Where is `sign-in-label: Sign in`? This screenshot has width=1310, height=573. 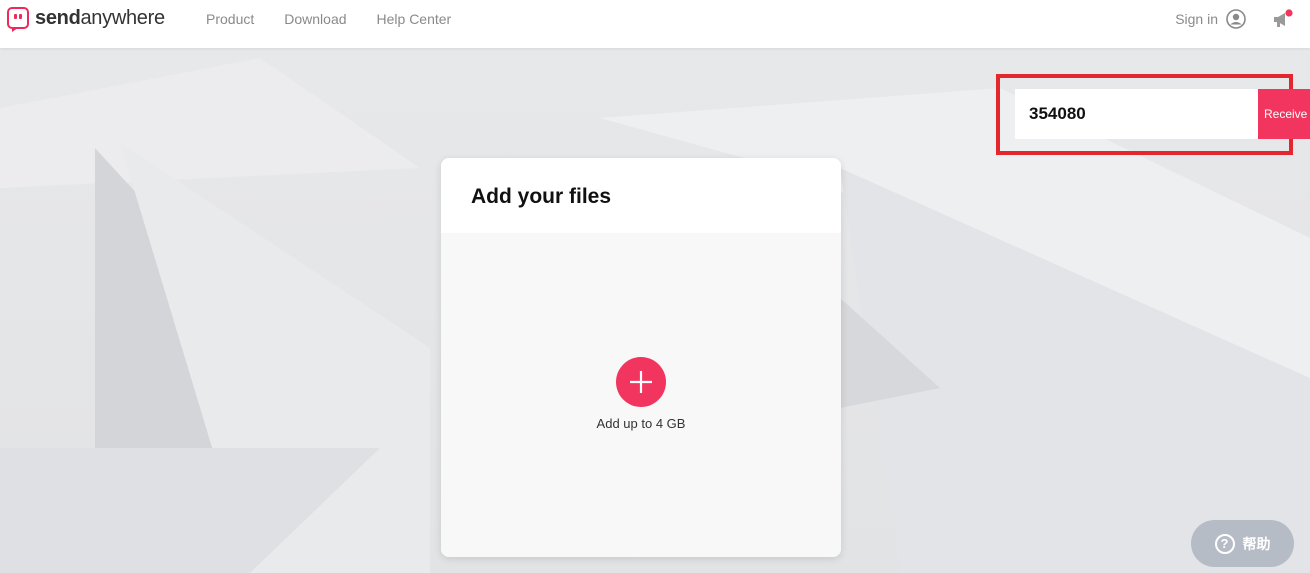 sign-in-label: Sign in is located at coordinates (1196, 19).